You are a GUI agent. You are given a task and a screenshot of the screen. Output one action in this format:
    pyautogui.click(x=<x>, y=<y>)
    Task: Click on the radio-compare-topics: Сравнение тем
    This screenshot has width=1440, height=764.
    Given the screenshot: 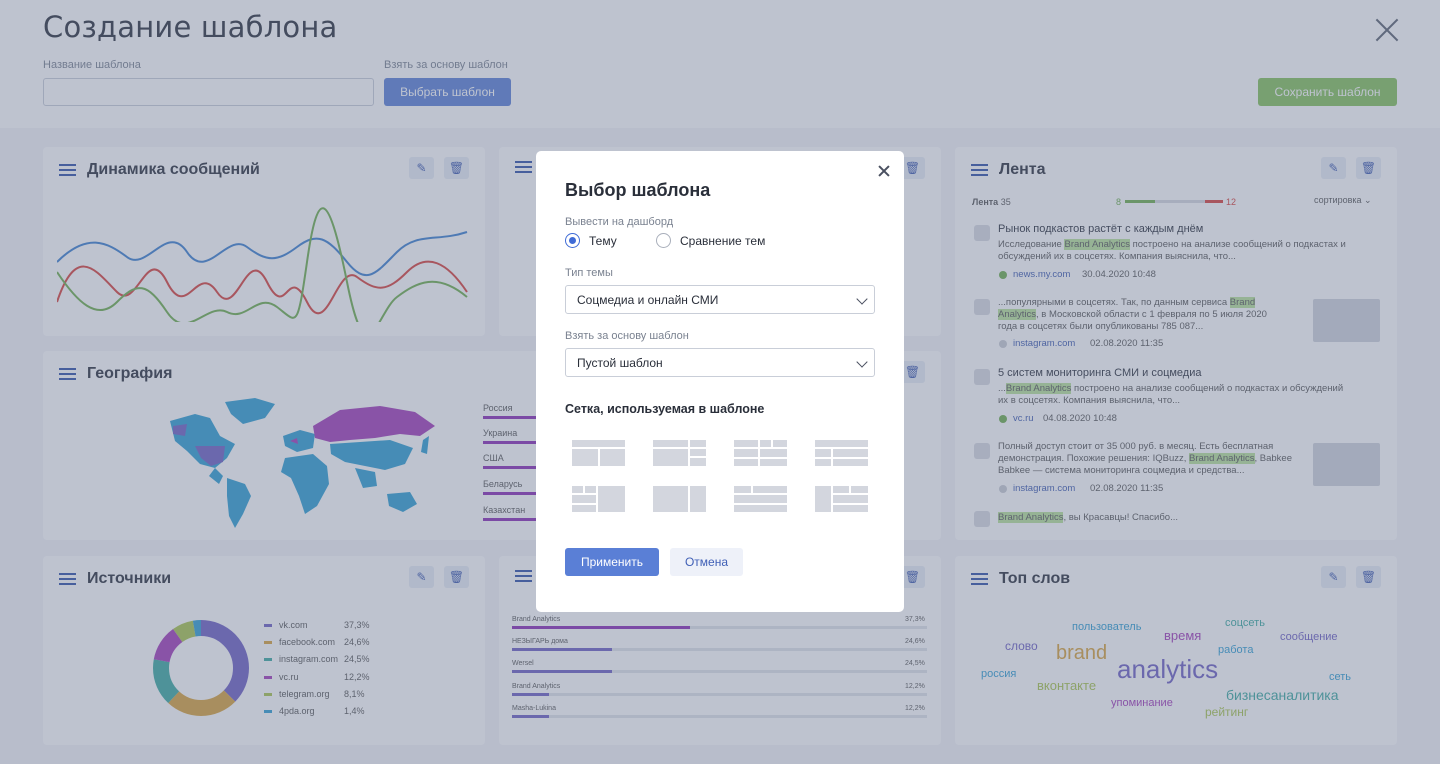 What is the action you would take?
    pyautogui.click(x=710, y=240)
    